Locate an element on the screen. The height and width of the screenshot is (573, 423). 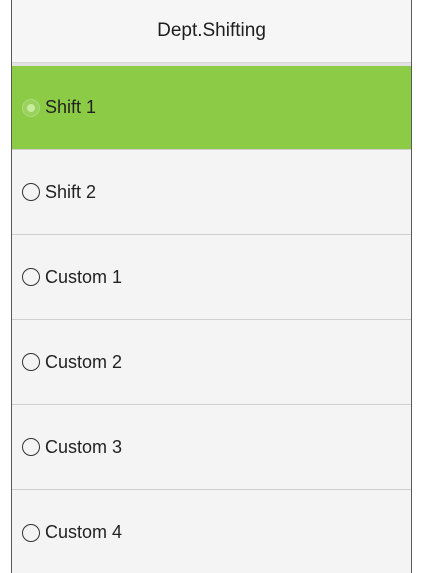
option-custom-1: Custom 1 is located at coordinates (211, 277).